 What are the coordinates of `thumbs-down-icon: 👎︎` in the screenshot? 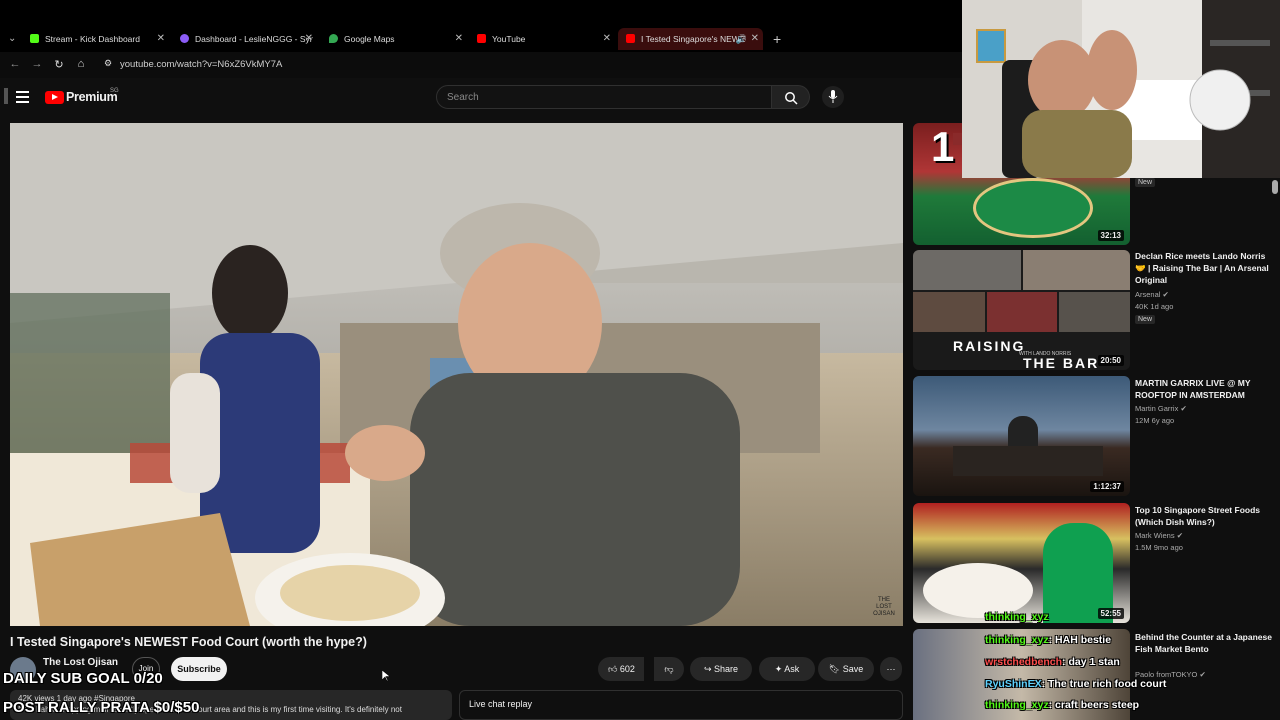 It's located at (669, 669).